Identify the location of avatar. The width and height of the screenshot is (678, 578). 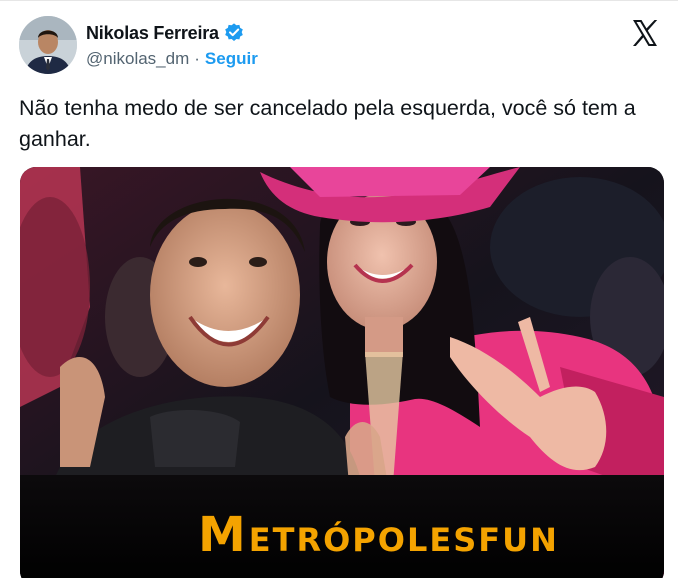
(48, 45).